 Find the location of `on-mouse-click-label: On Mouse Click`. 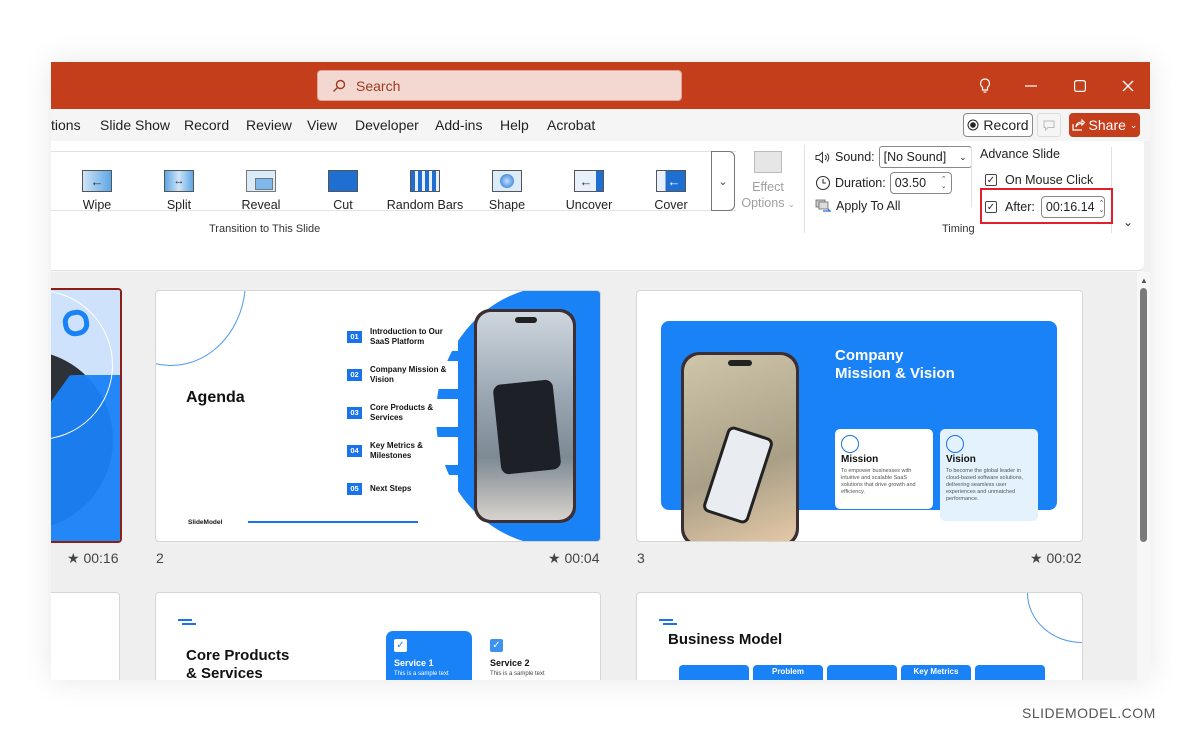

on-mouse-click-label: On Mouse Click is located at coordinates (1049, 180).